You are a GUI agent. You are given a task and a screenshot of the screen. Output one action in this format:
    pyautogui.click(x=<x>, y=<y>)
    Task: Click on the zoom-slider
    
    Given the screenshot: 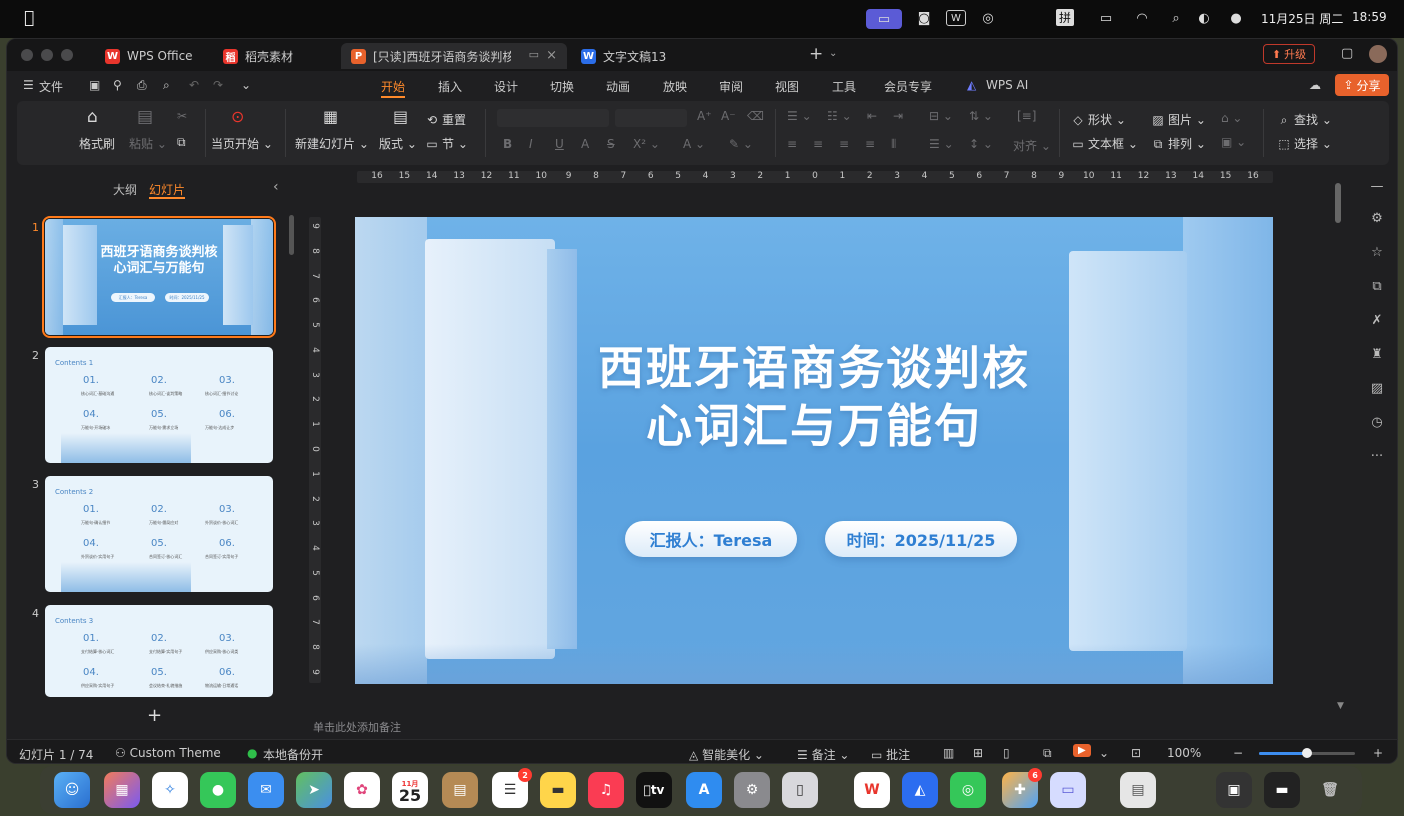 What is the action you would take?
    pyautogui.click(x=1307, y=753)
    